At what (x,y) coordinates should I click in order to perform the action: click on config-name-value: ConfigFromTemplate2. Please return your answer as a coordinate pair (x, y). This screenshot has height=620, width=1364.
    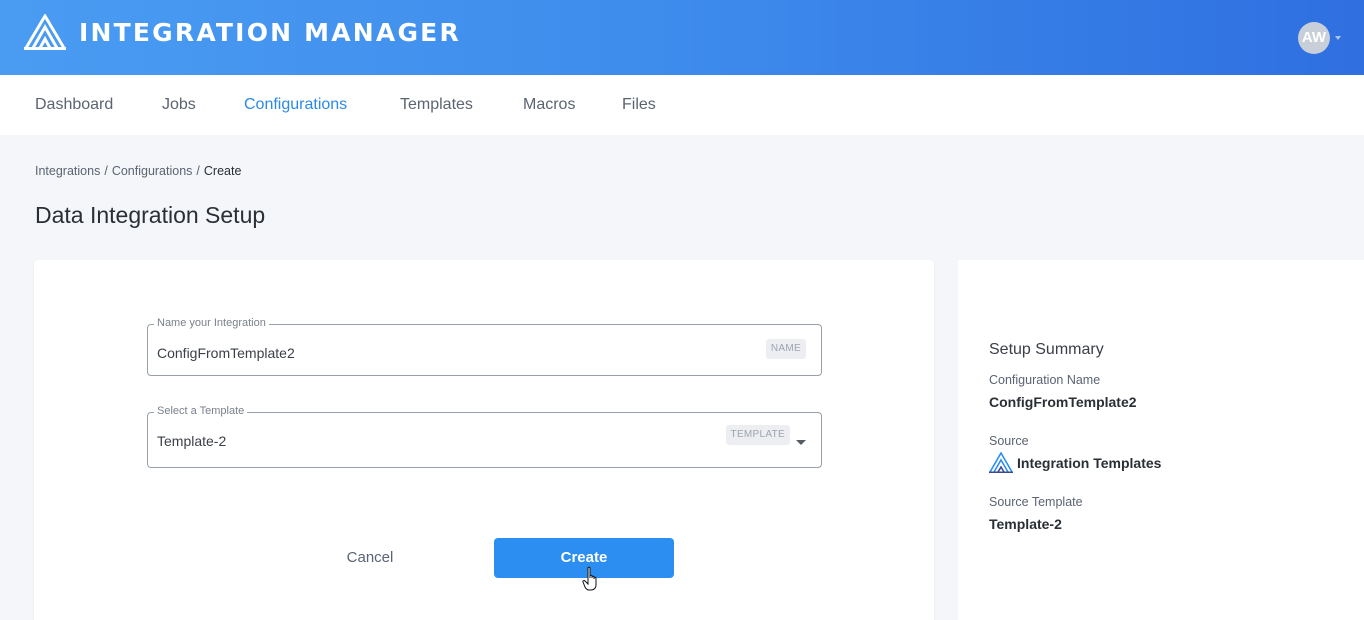
    Looking at the image, I should click on (1063, 402).